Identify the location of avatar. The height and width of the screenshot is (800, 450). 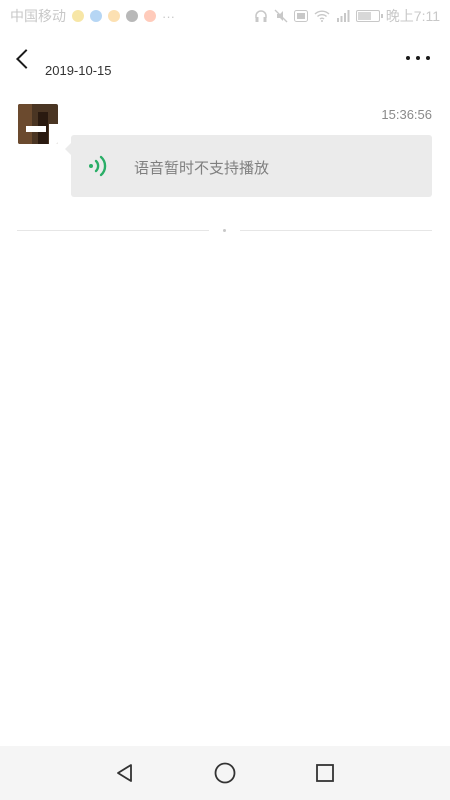
(38, 124).